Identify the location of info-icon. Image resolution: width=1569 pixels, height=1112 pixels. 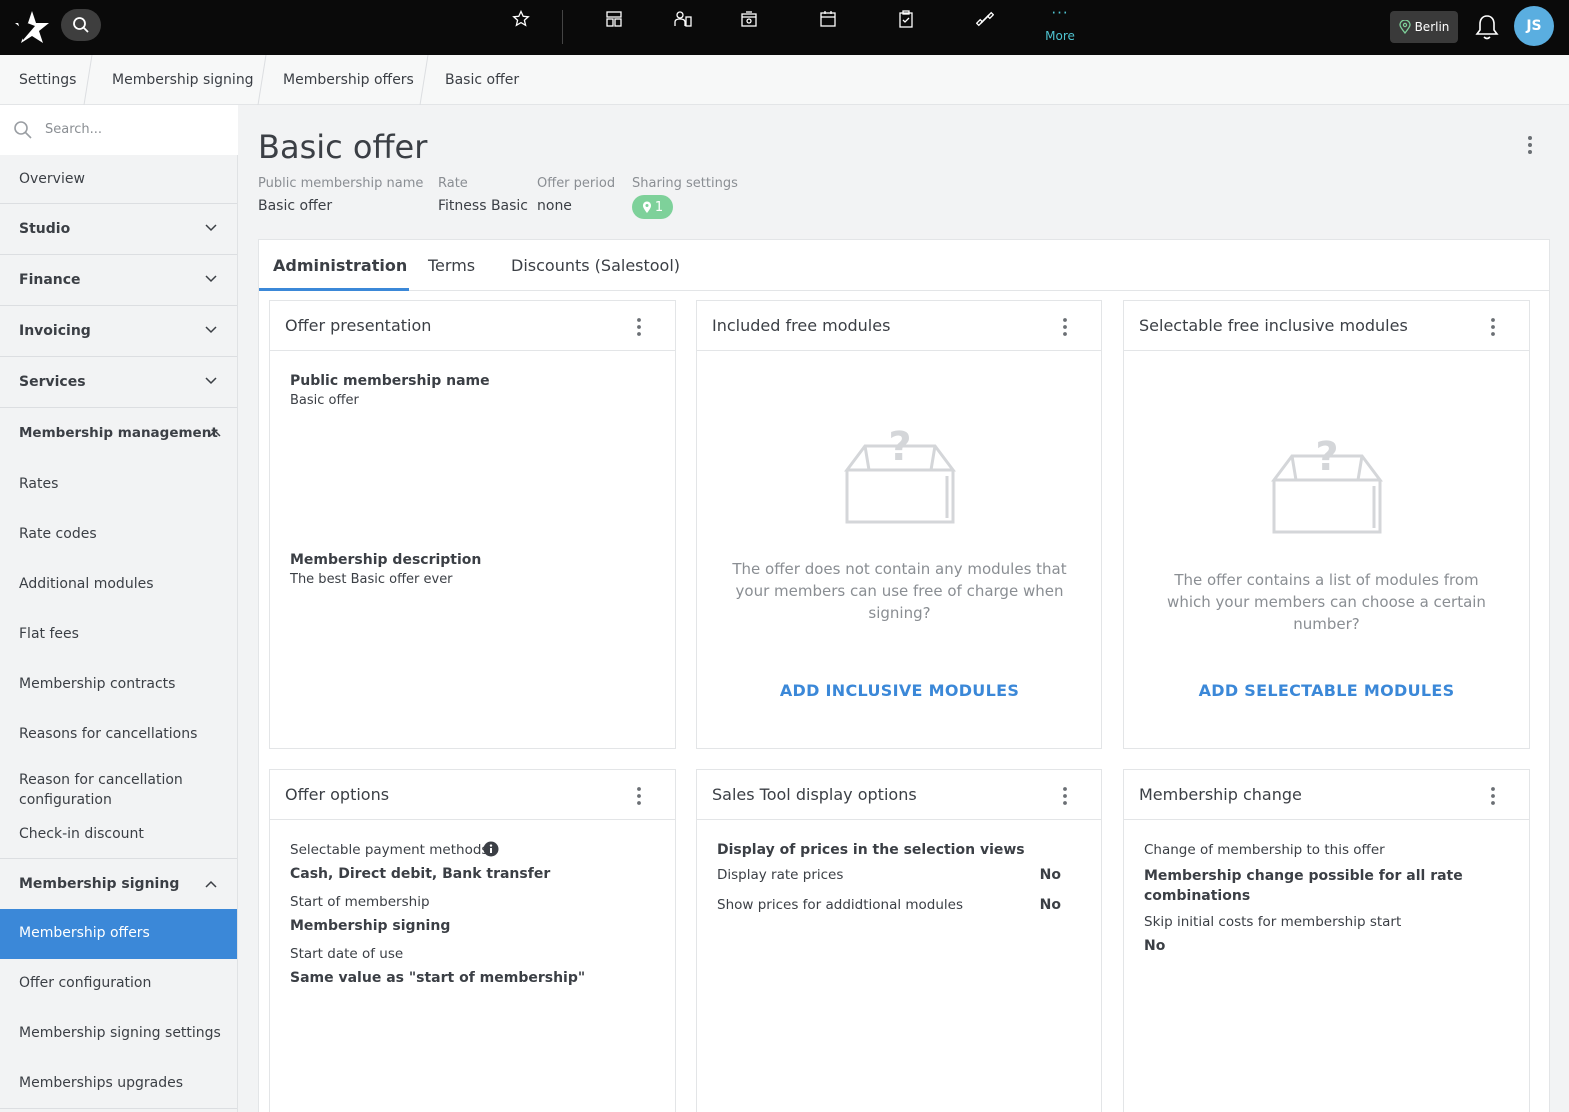
(491, 849).